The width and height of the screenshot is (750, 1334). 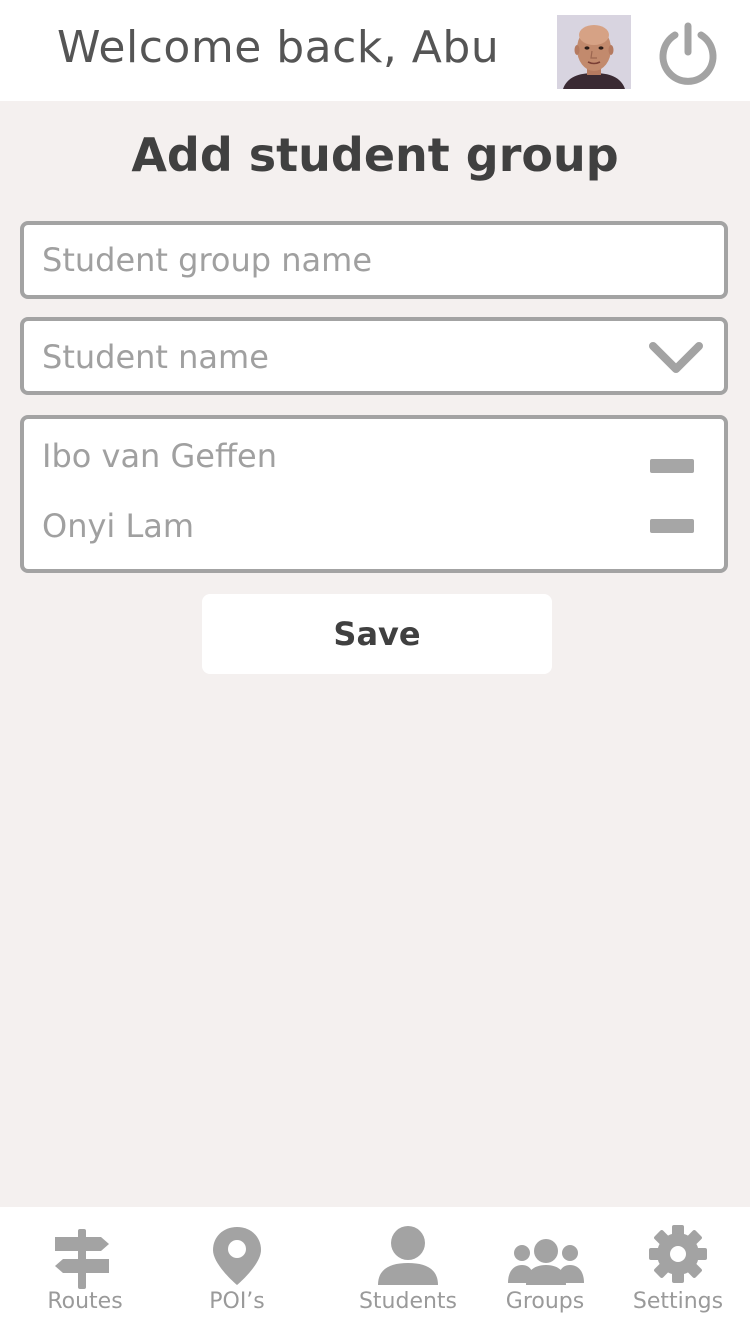 I want to click on avatar, so click(x=594, y=52).